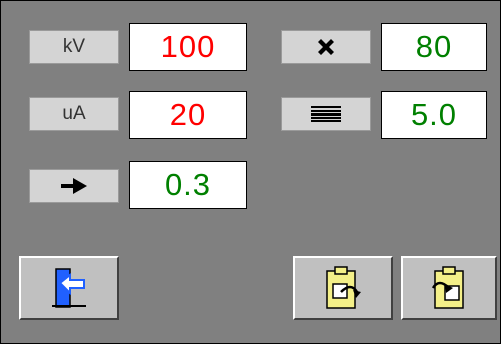 The height and width of the screenshot is (344, 501). I want to click on cross-shape-icon, so click(326, 47).